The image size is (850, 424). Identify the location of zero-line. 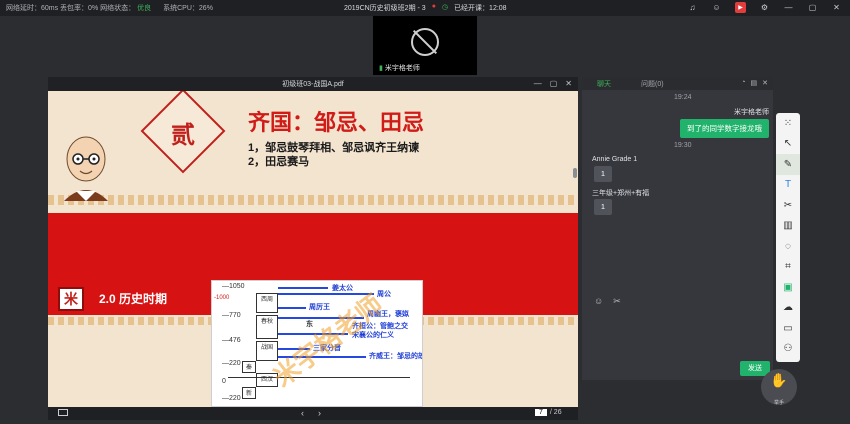
(319, 377).